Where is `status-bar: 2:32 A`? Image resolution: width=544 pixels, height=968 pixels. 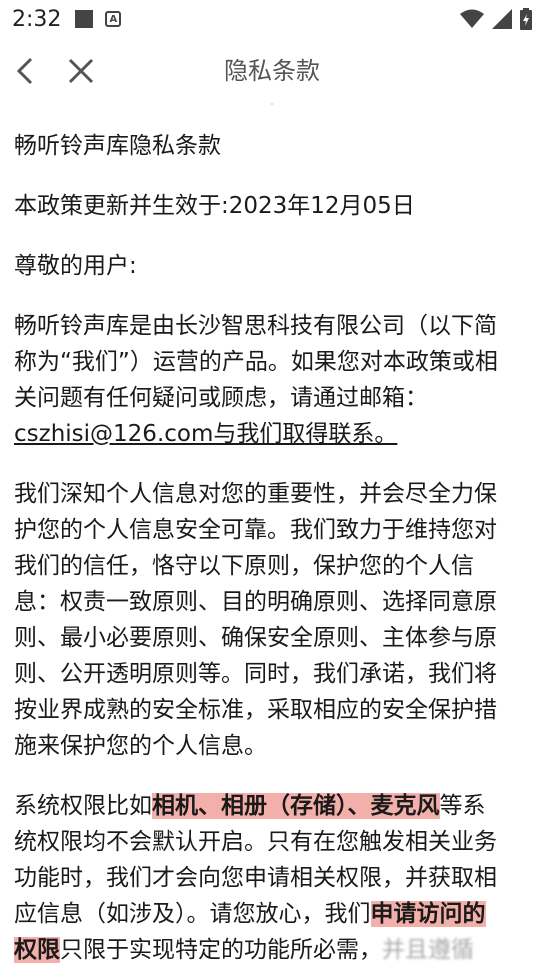
status-bar: 2:32 A is located at coordinates (272, 19).